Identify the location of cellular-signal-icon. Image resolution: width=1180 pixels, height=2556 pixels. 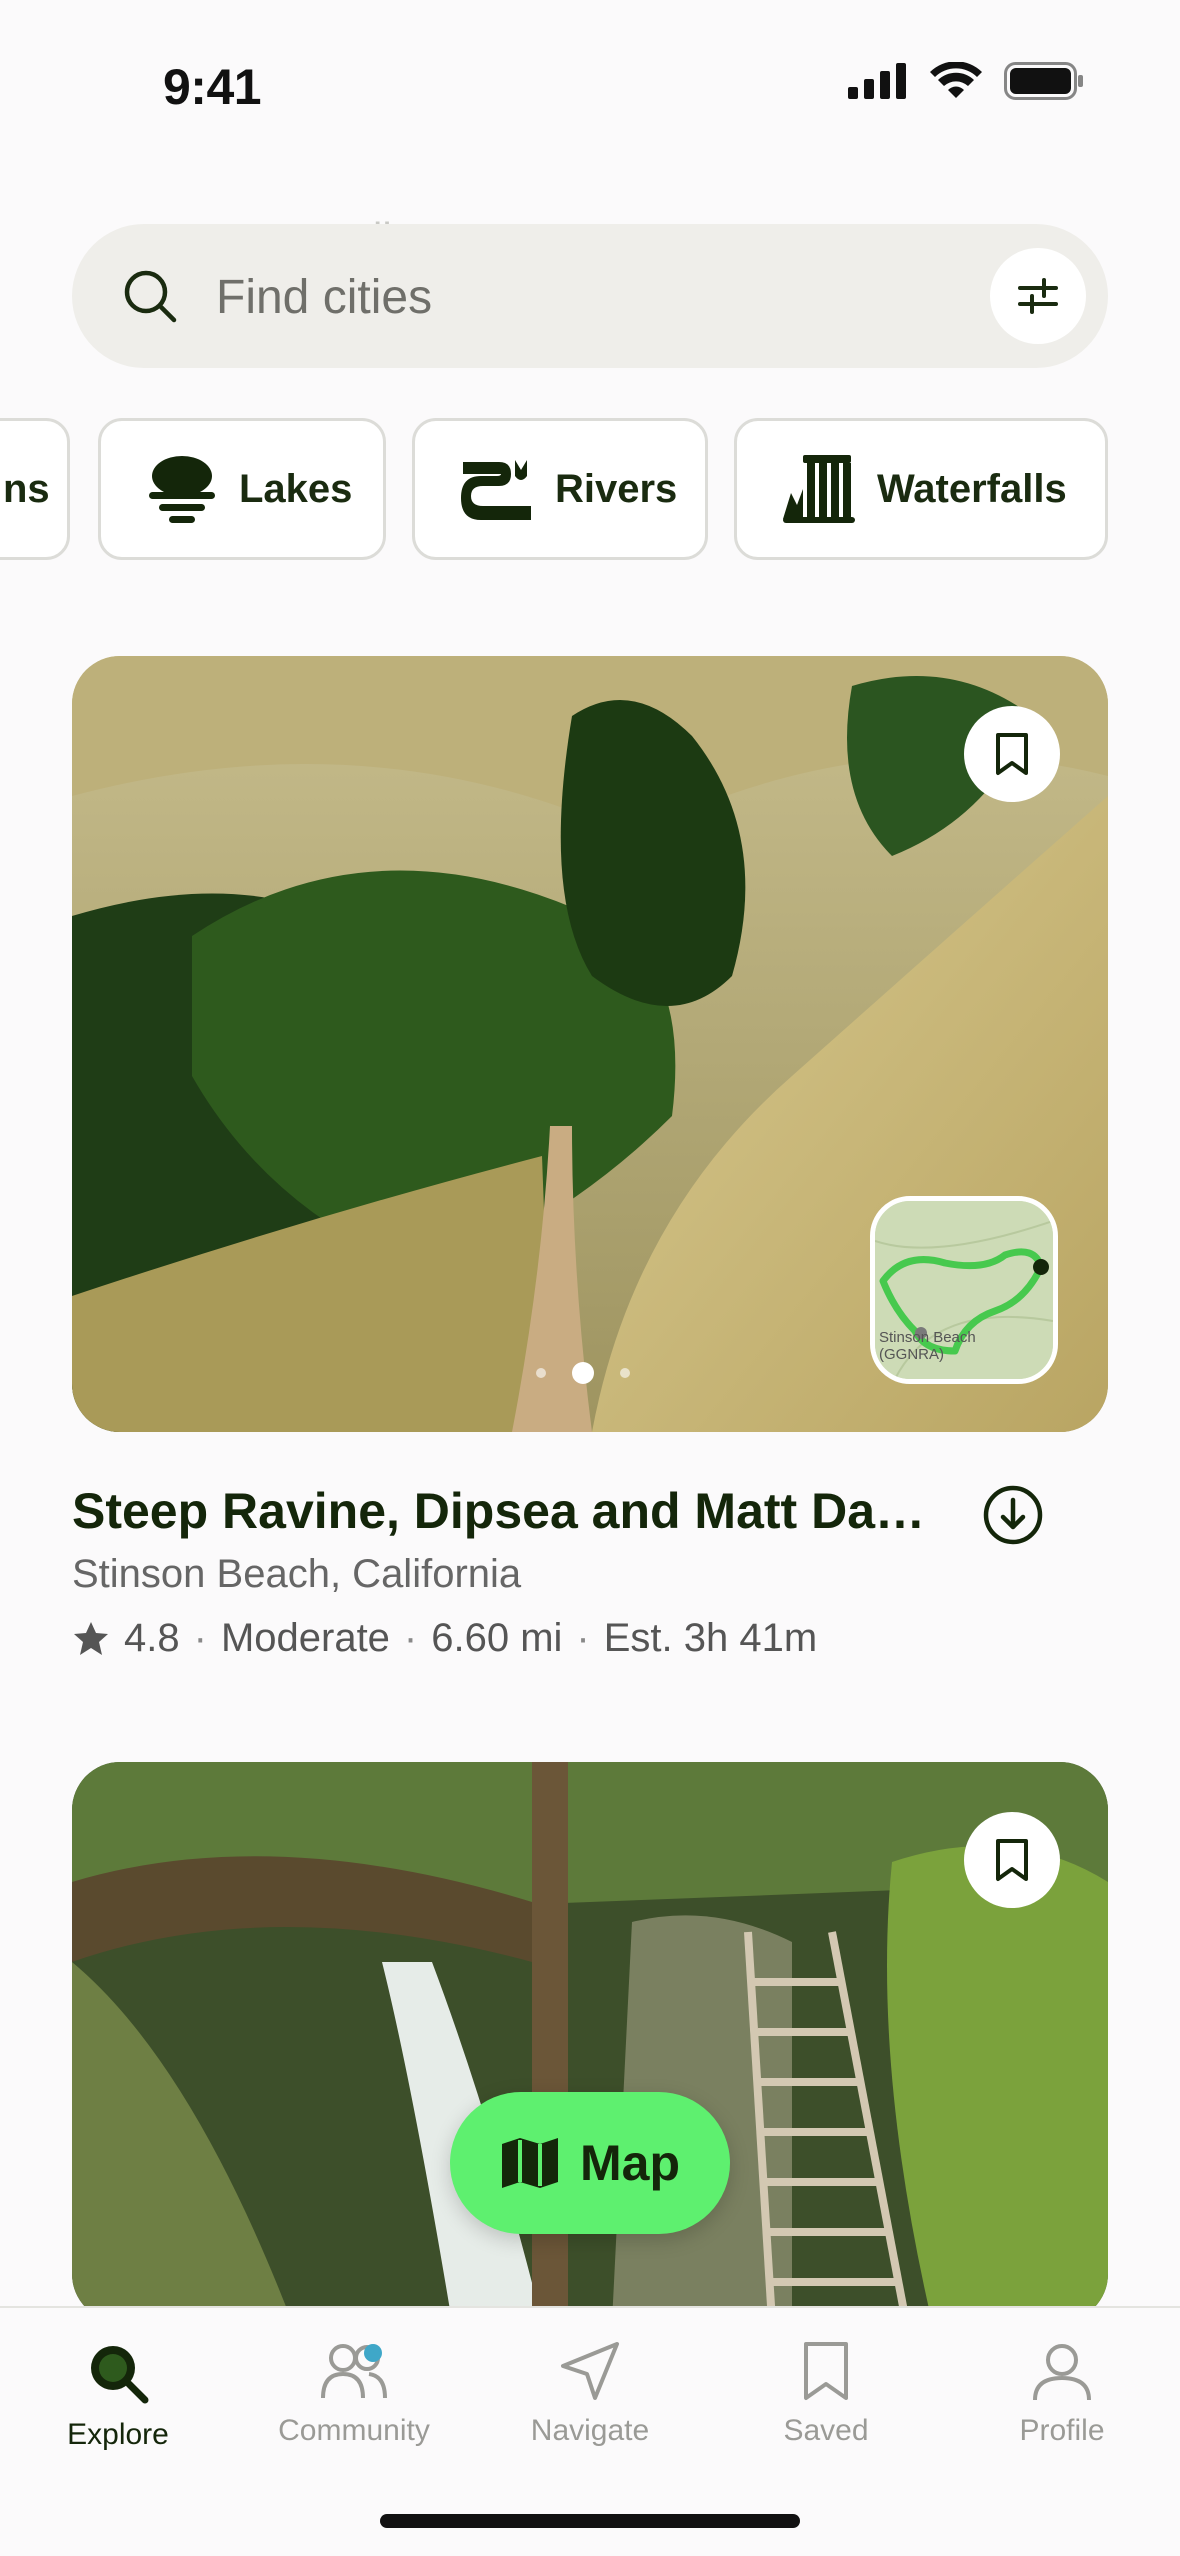
(877, 81).